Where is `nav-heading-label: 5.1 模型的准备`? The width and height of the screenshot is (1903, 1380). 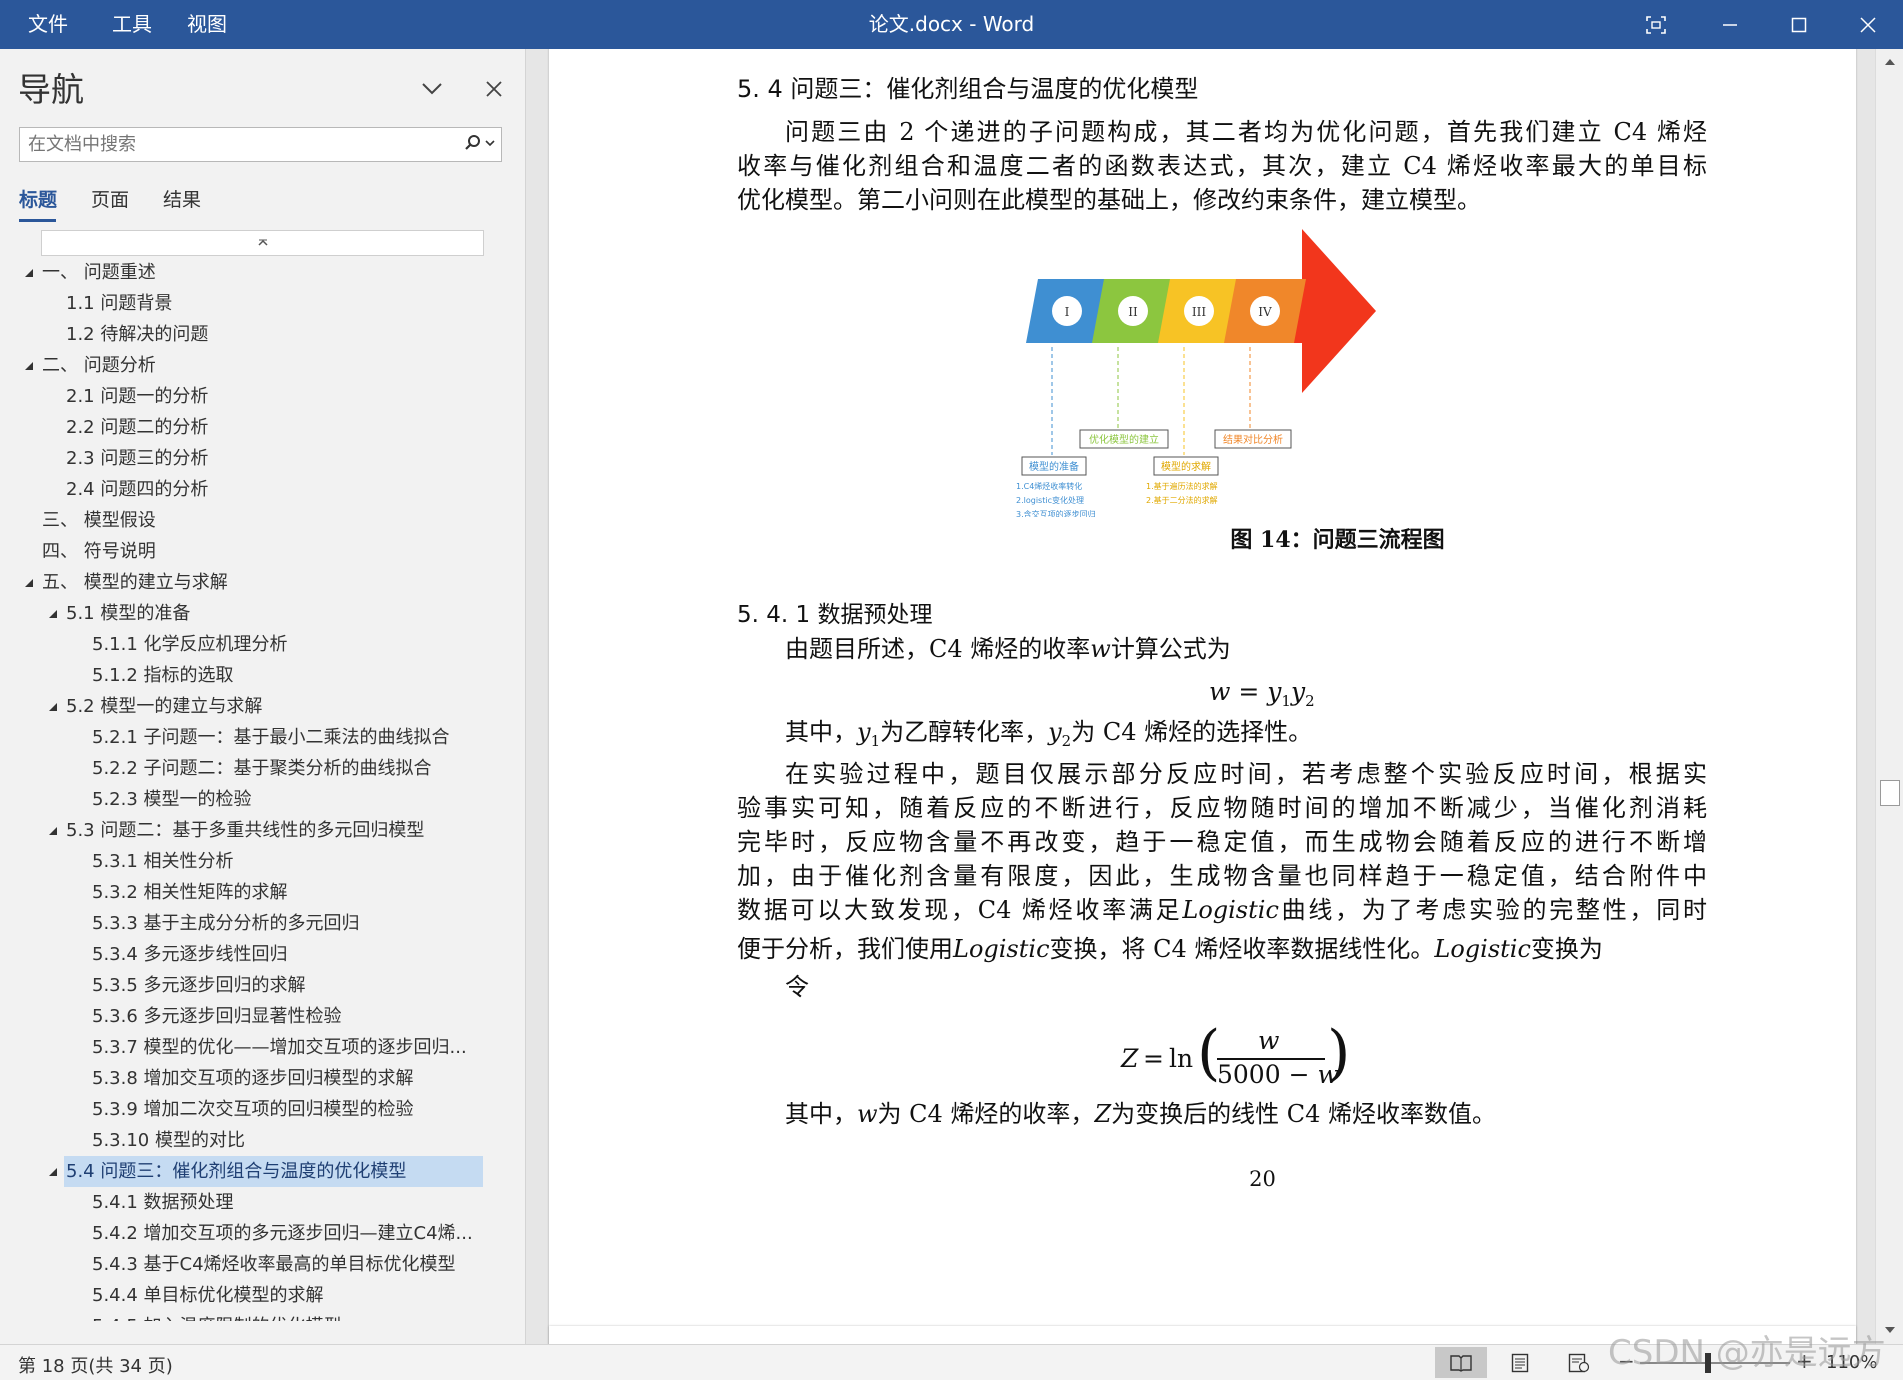 nav-heading-label: 5.1 模型的准备 is located at coordinates (128, 613).